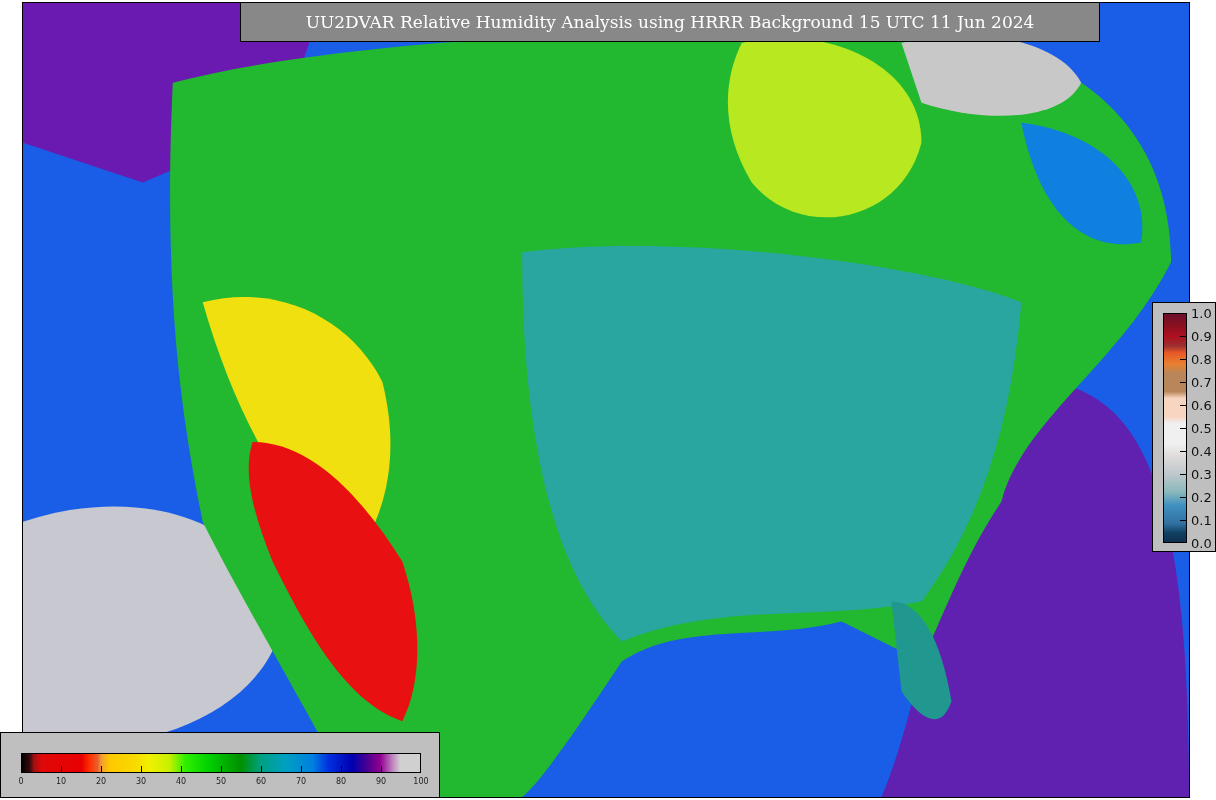  What do you see at coordinates (261, 781) in the screenshot?
I see `tick-label: 60` at bounding box center [261, 781].